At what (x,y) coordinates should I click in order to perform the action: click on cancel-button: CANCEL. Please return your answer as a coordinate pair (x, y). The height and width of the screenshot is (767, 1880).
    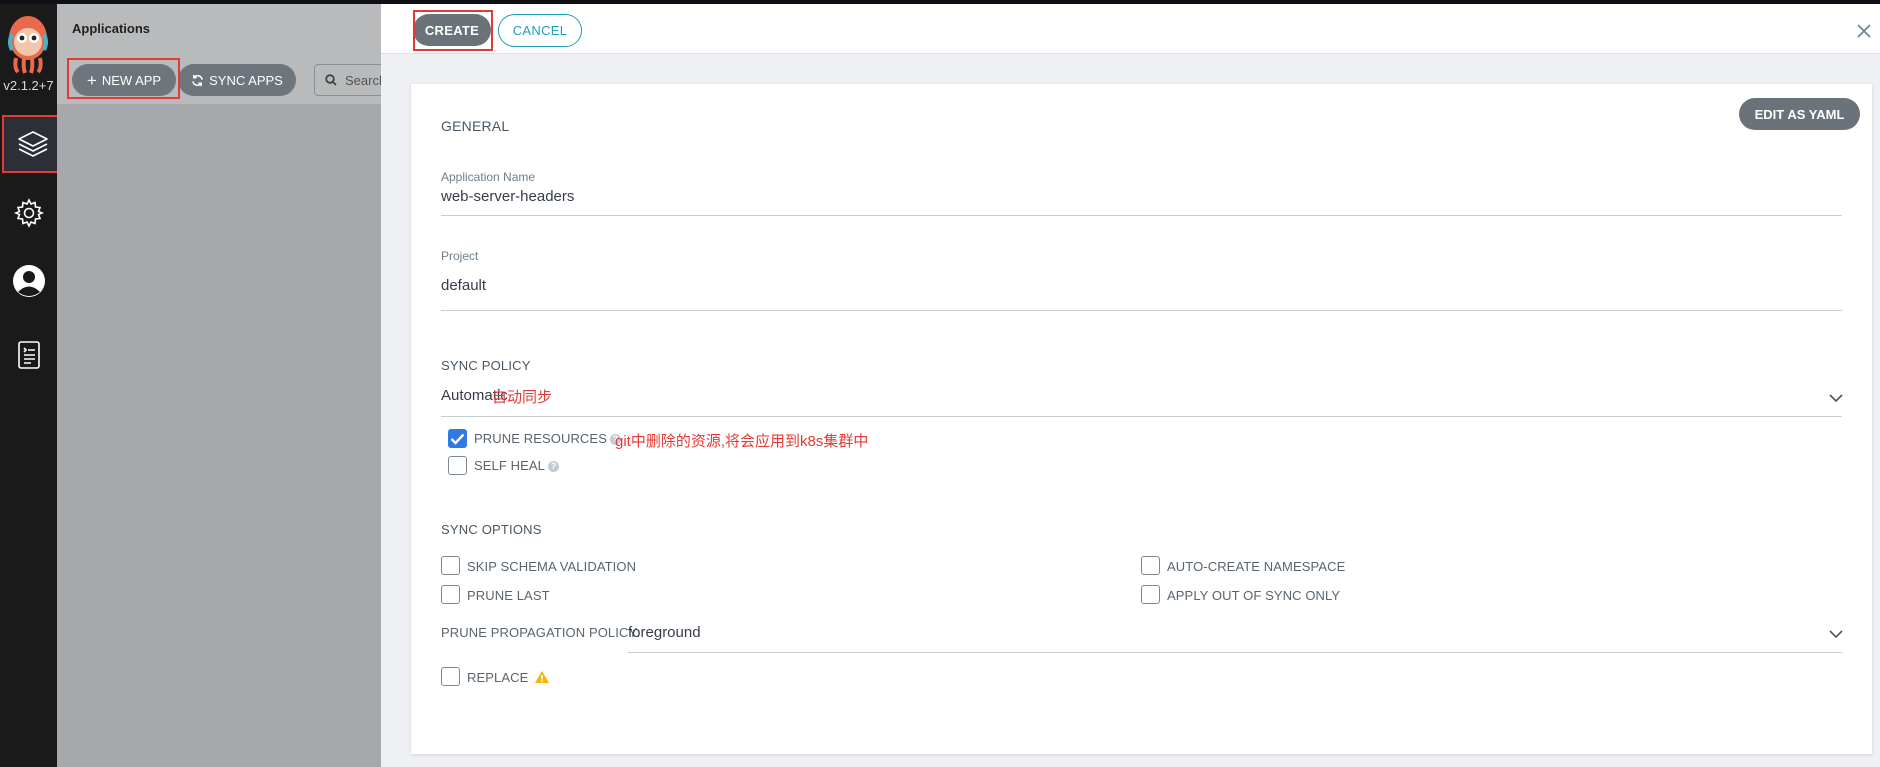
    Looking at the image, I should click on (540, 30).